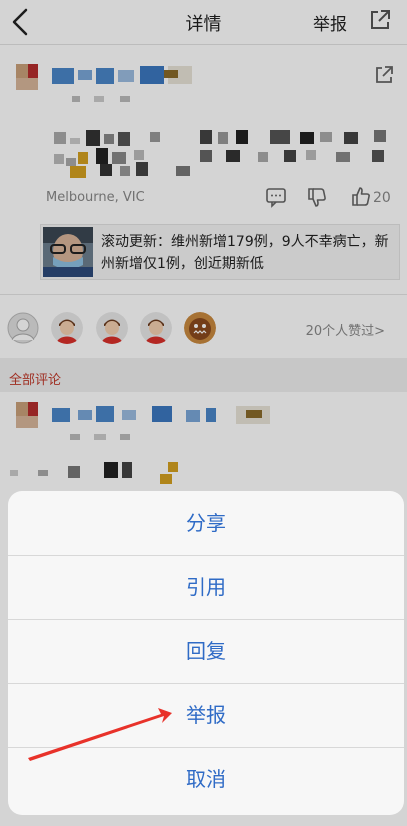  I want to click on quote-option: 引用, so click(206, 587).